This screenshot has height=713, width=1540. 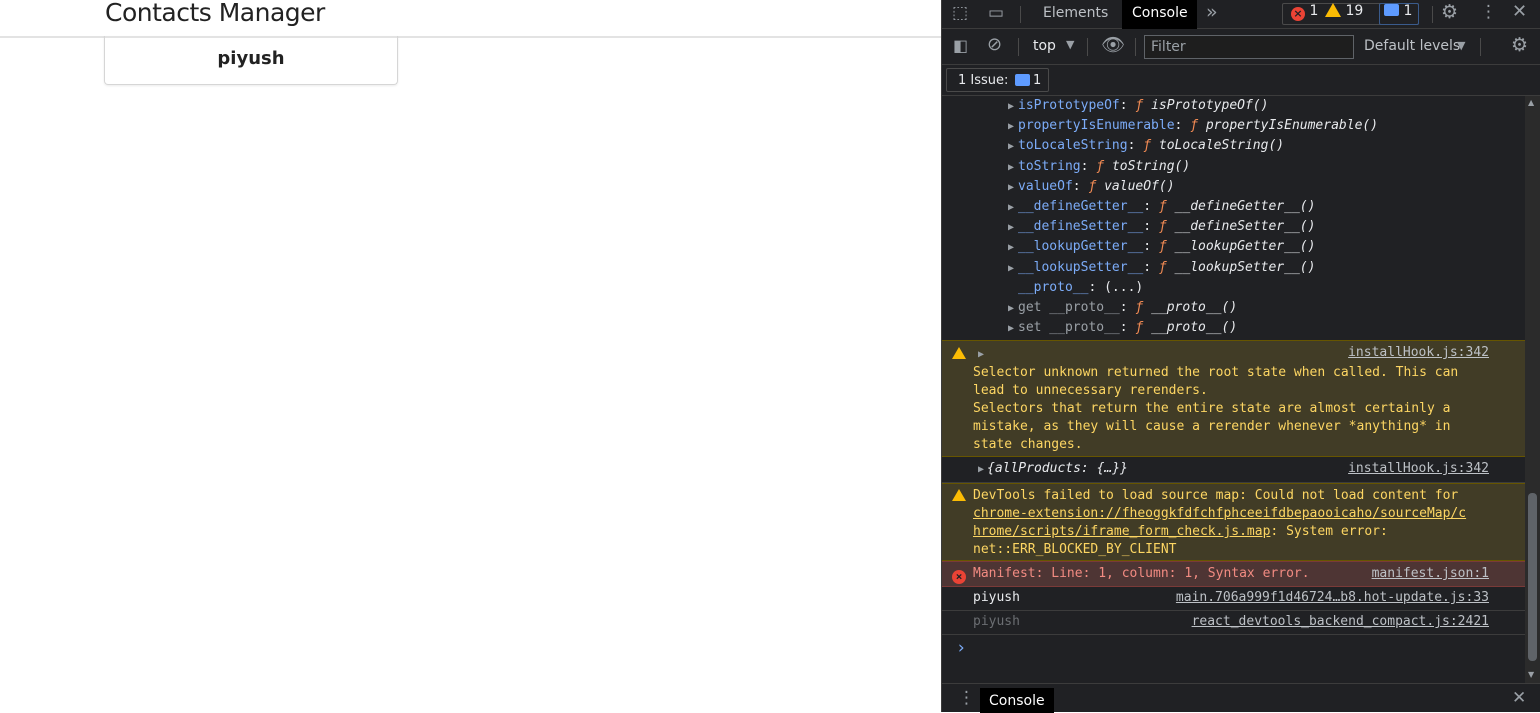 I want to click on scroll-thumb, so click(x=1532, y=577).